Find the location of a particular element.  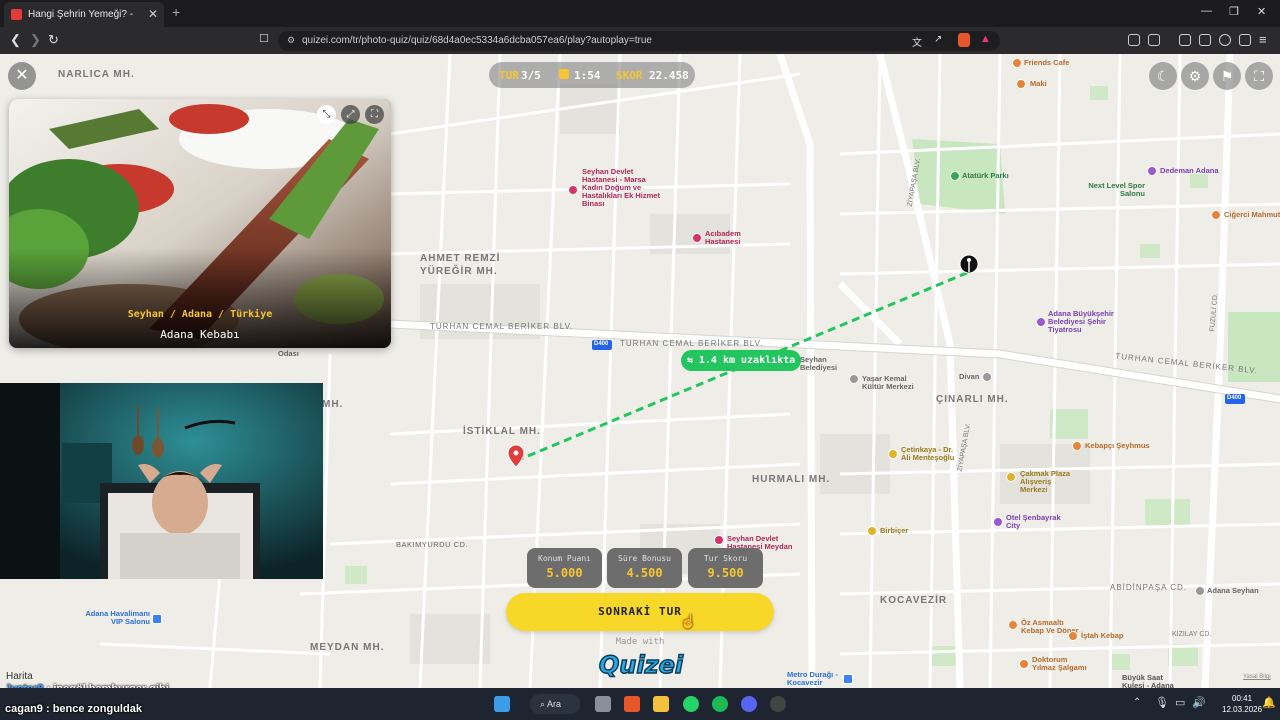

site-info-icon: ⚙ is located at coordinates (291, 40).